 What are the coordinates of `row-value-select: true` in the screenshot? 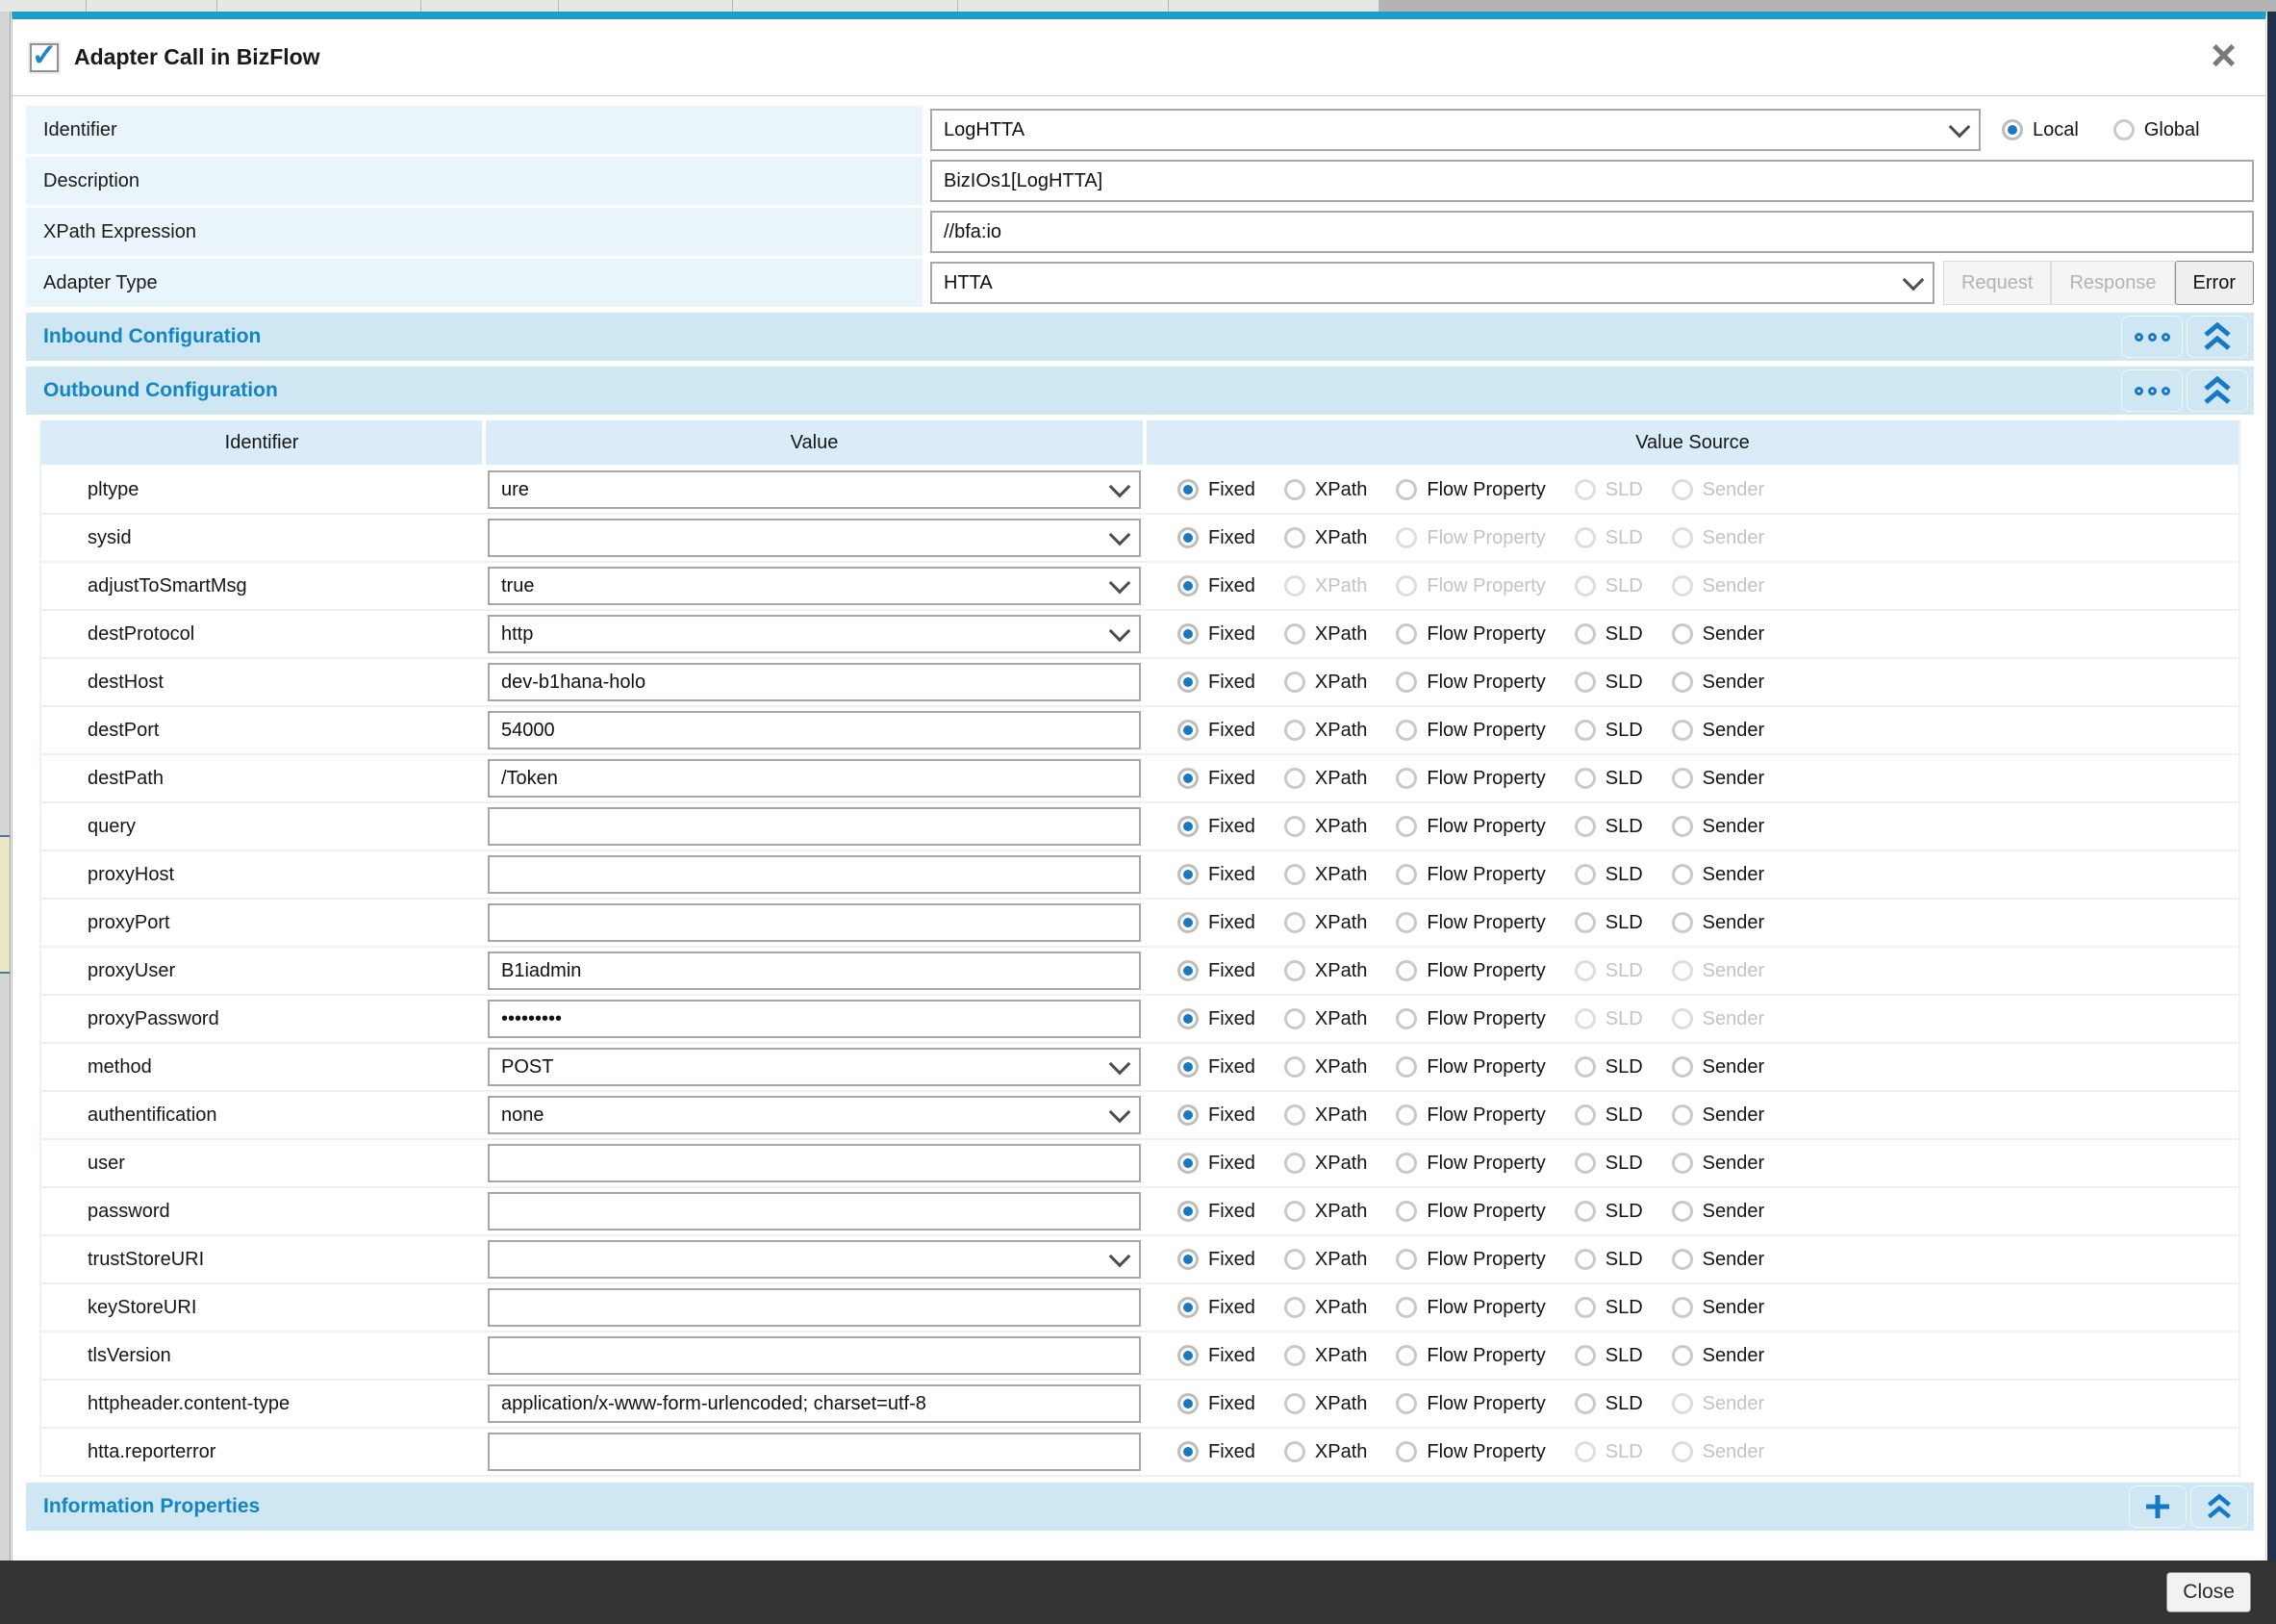 It's located at (814, 586).